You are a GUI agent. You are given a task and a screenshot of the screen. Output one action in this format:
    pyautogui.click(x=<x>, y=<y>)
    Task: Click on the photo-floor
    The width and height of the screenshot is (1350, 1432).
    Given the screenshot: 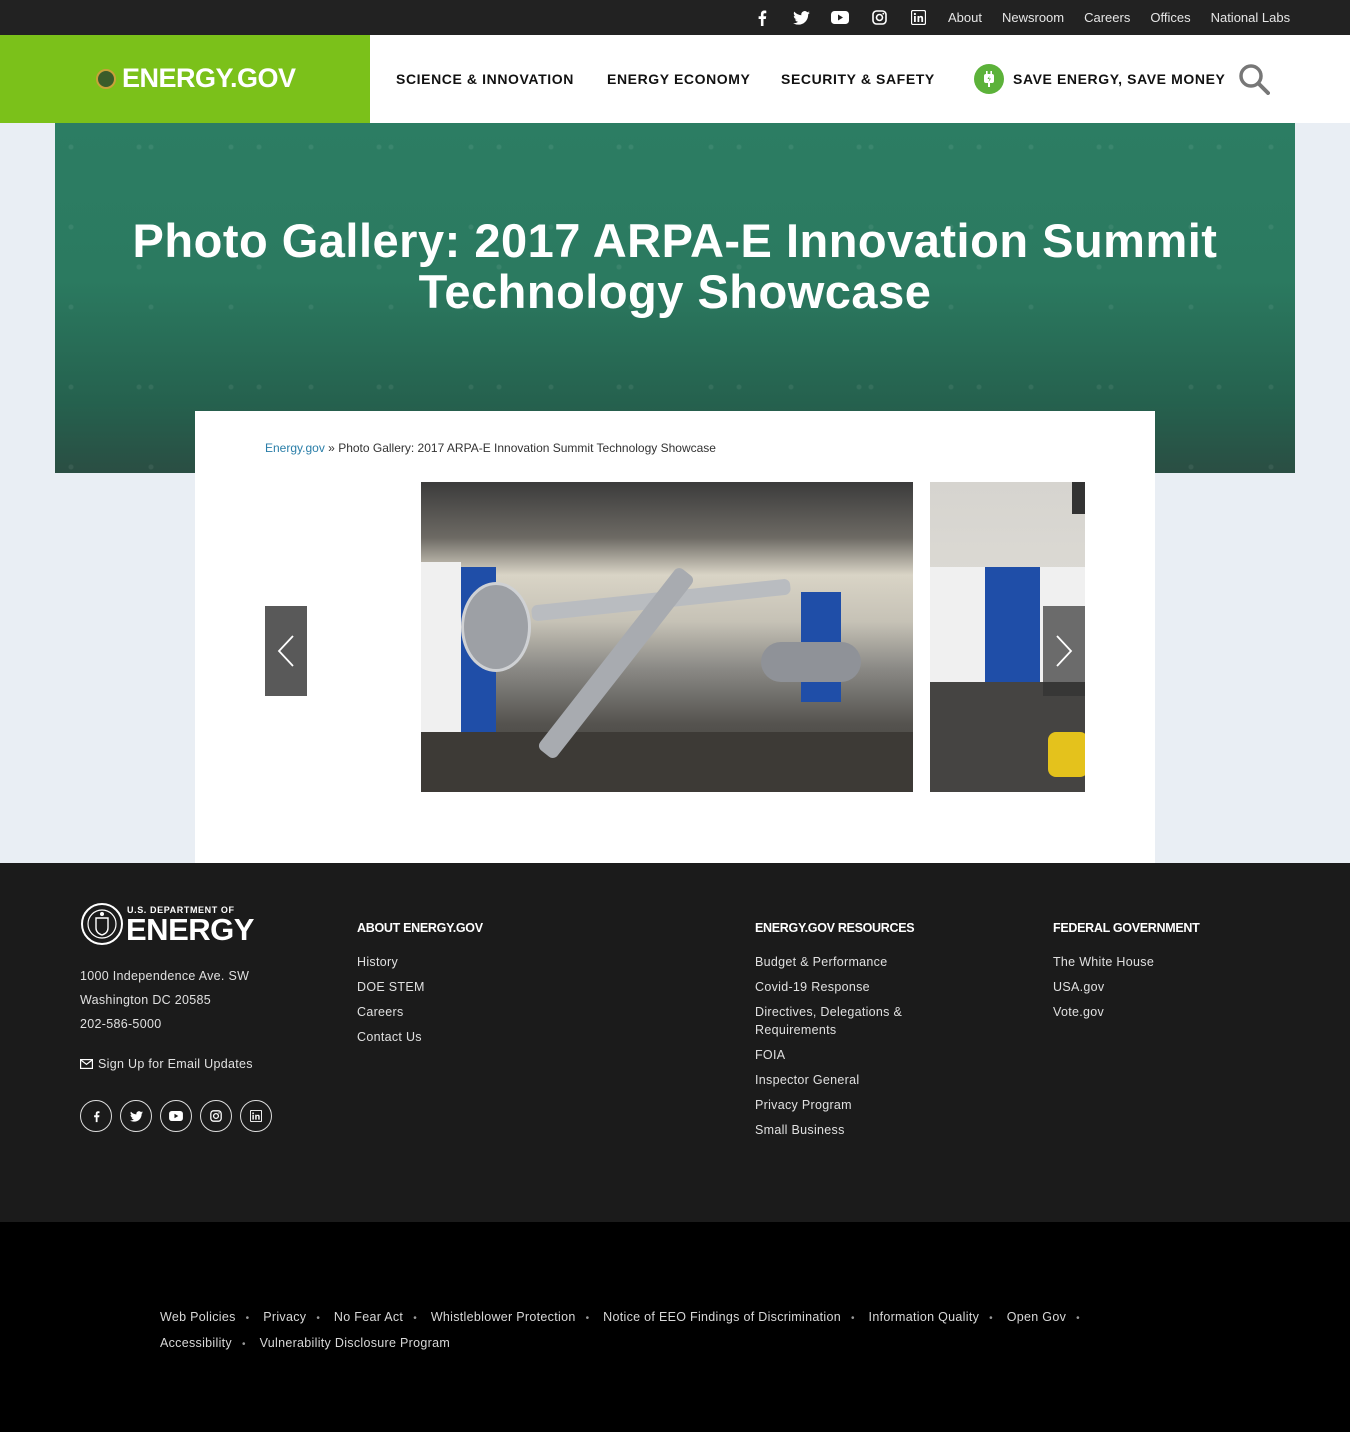 What is the action you would take?
    pyautogui.click(x=667, y=762)
    